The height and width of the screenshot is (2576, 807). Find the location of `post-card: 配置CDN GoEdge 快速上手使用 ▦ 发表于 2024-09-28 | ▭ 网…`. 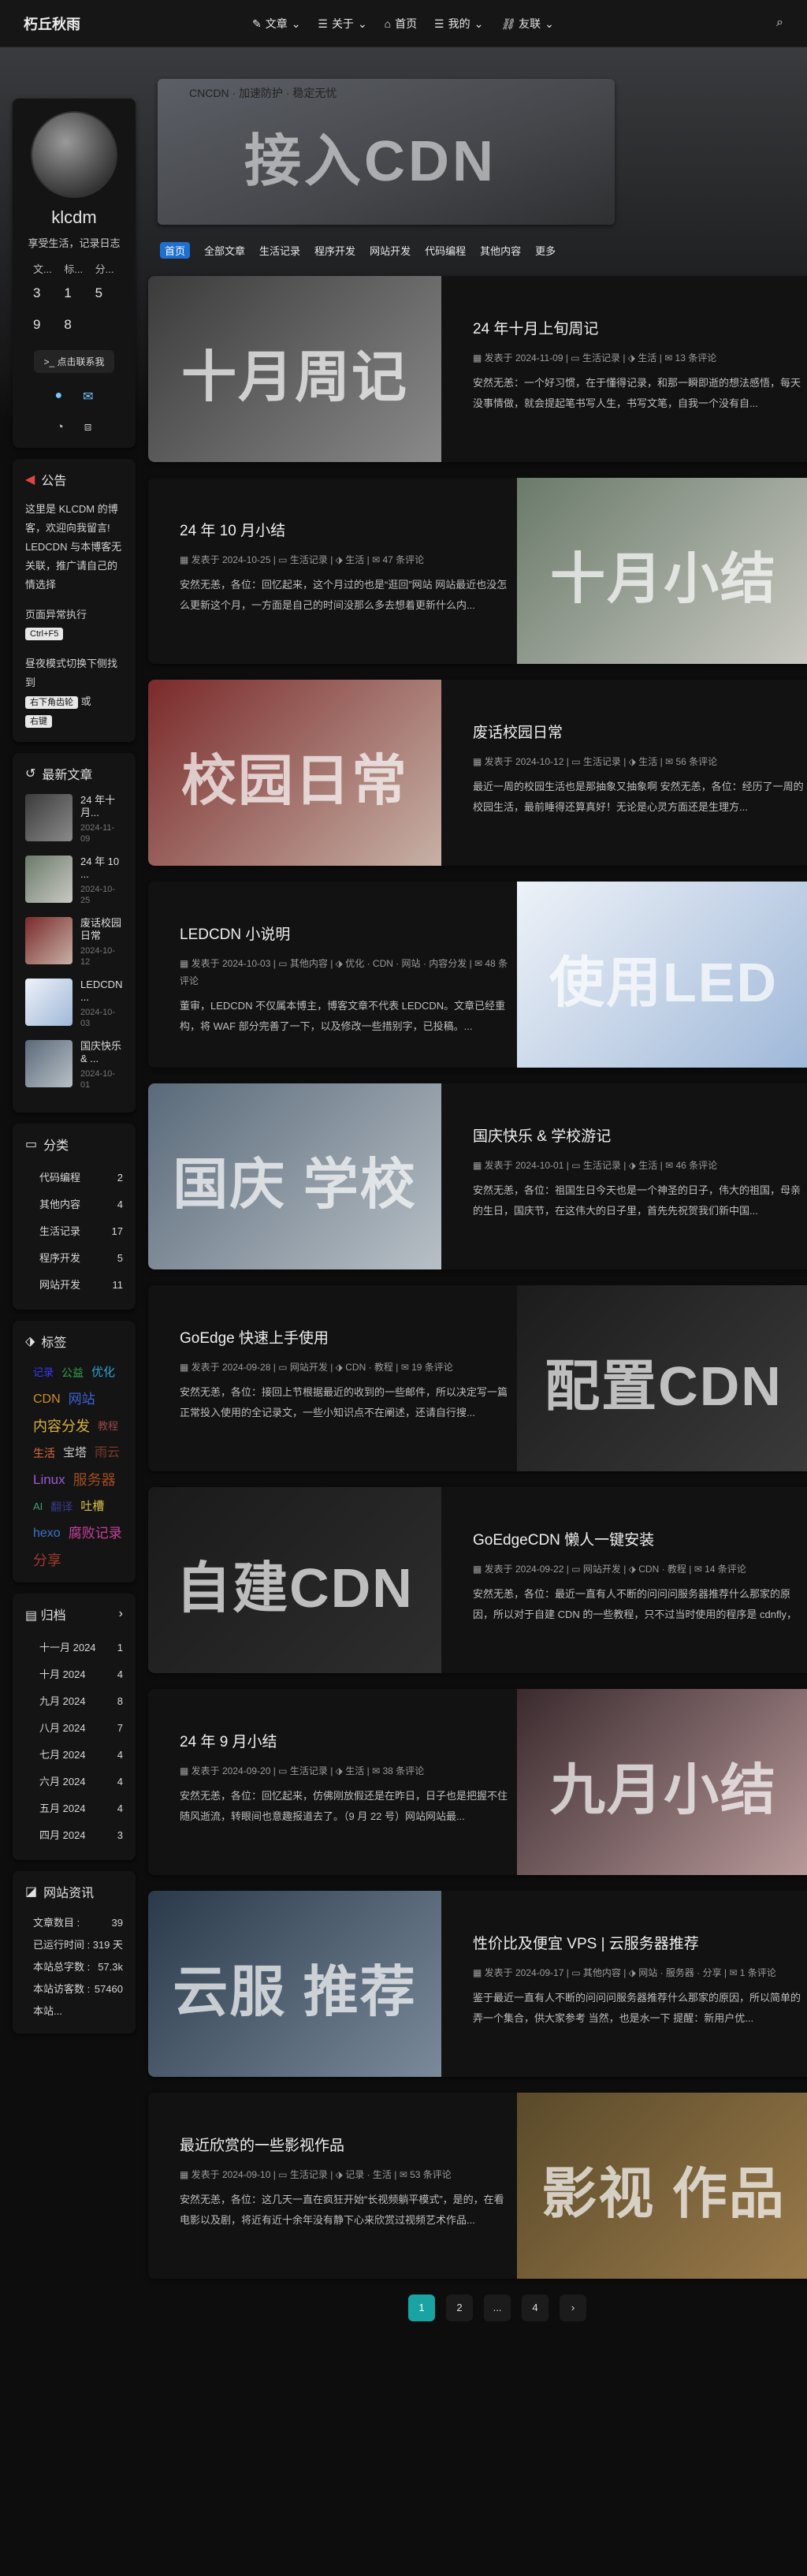

post-card: 配置CDN GoEdge 快速上手使用 ▦ 发表于 2024-09-28 | ▭ 网… is located at coordinates (478, 1378).